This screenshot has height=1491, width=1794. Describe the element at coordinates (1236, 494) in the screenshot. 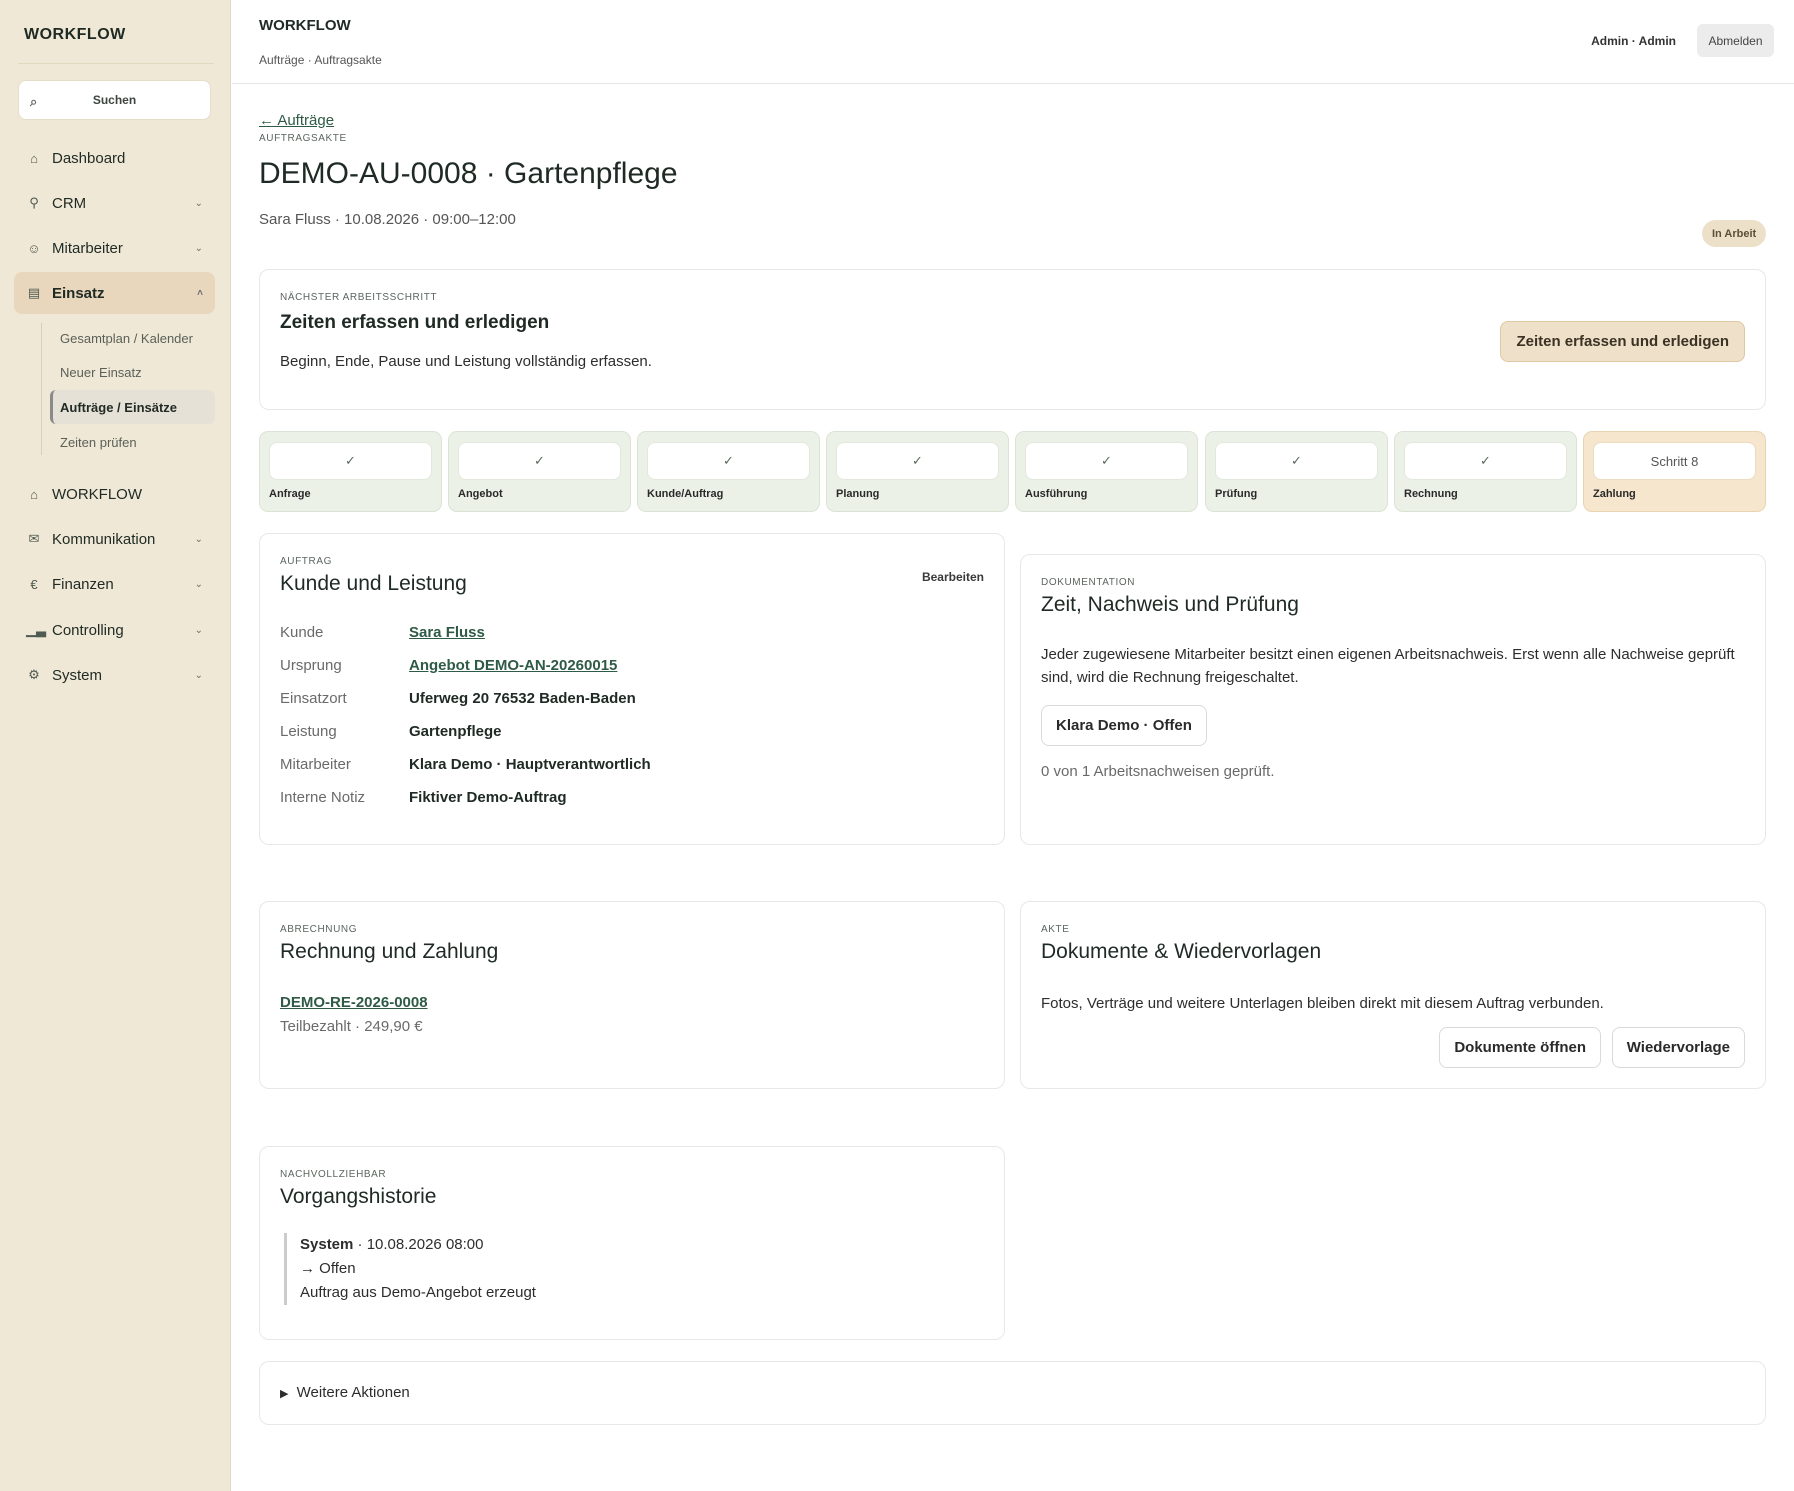

I see `step-label: Prüfung` at that location.